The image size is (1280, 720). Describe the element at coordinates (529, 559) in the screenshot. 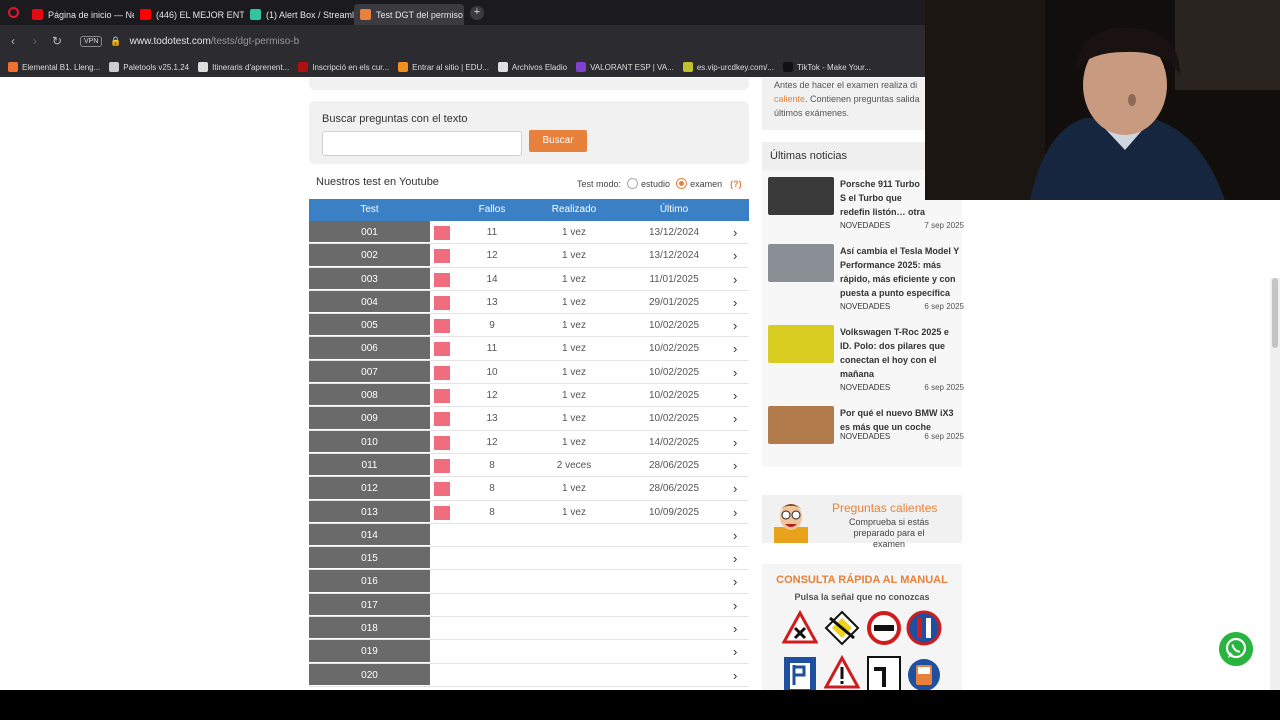

I see `table-row: 015 ›` at that location.